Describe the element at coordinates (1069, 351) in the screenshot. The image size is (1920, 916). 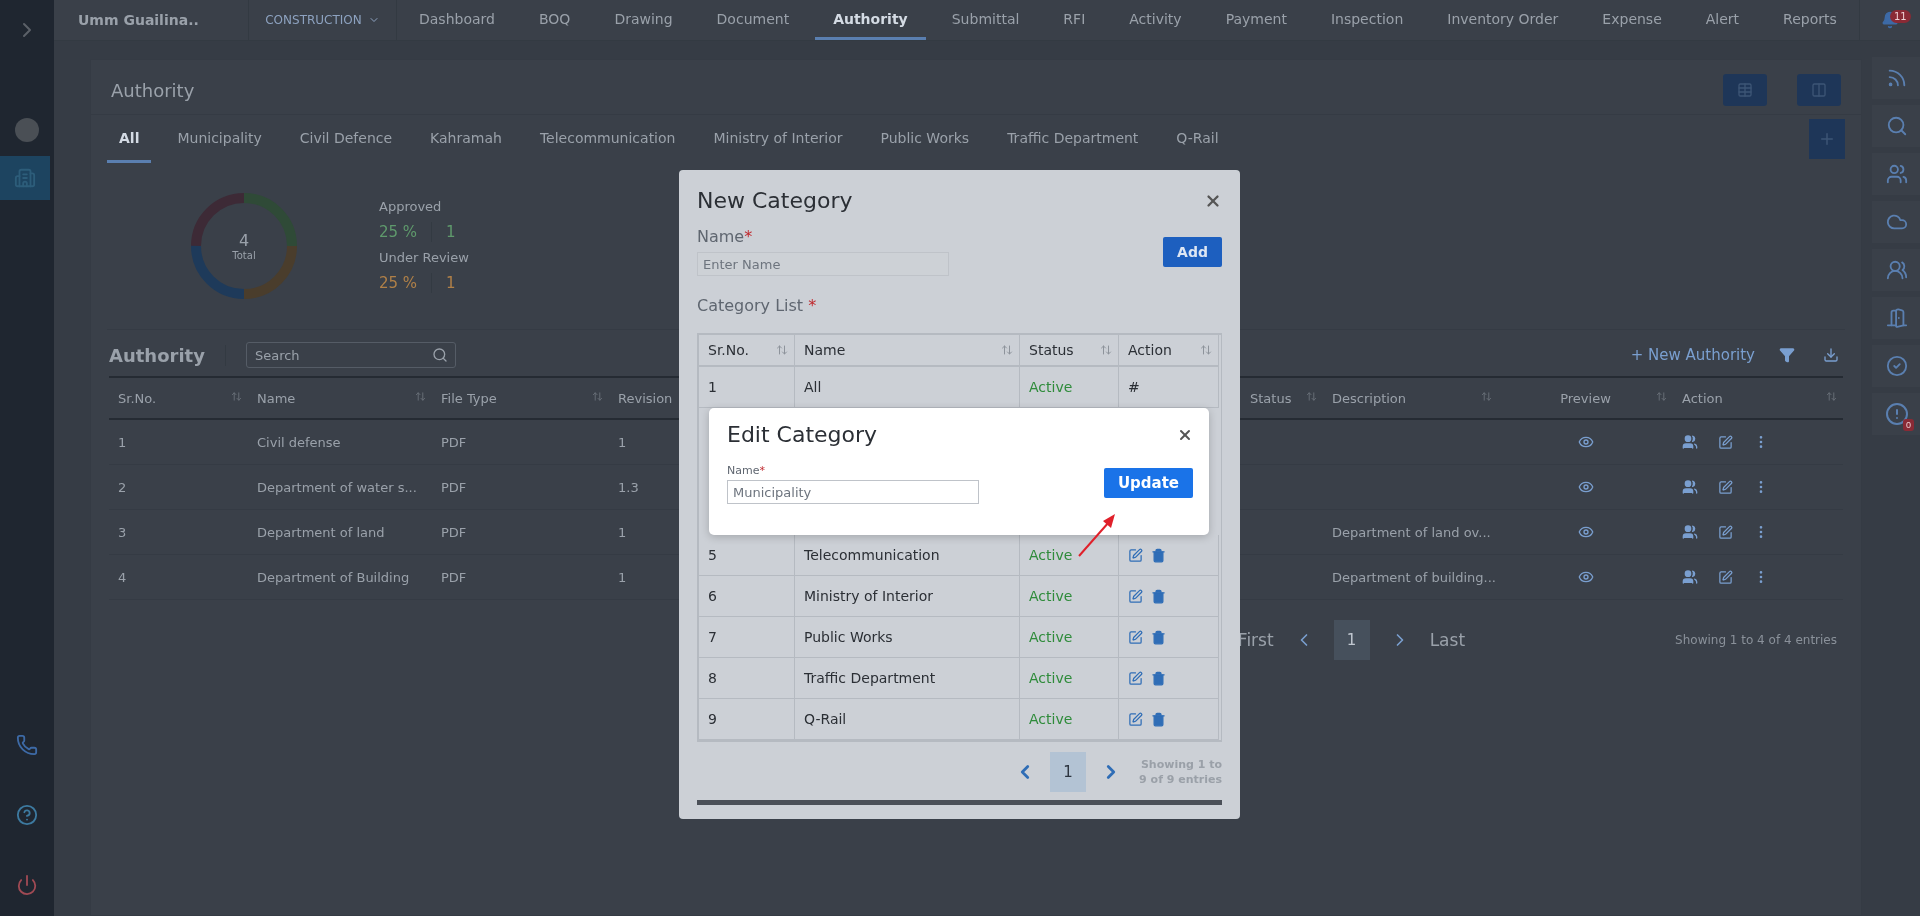
I see `column-header: Status` at that location.